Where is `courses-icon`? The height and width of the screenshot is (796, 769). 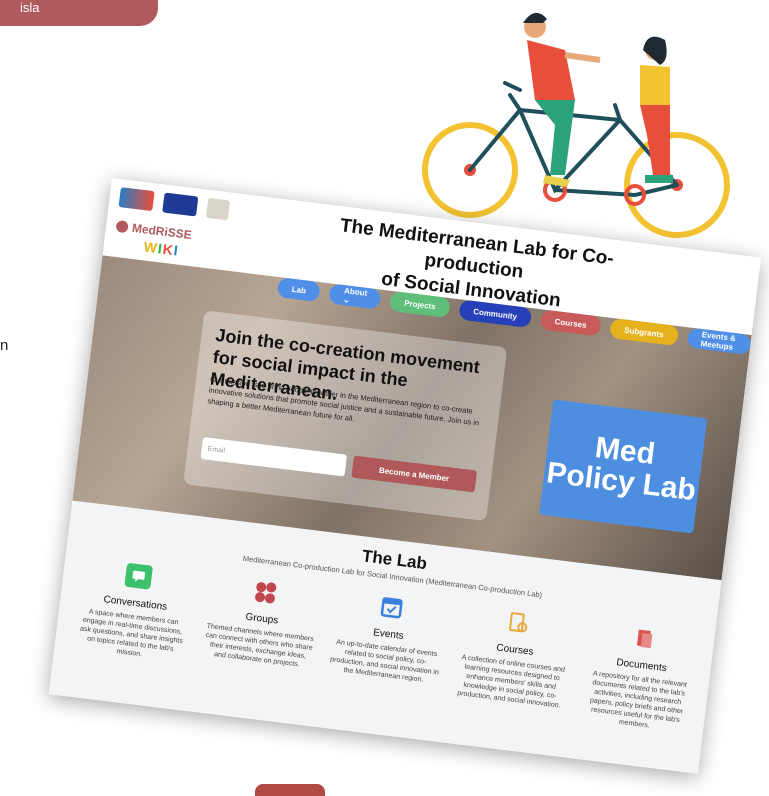 courses-icon is located at coordinates (518, 622).